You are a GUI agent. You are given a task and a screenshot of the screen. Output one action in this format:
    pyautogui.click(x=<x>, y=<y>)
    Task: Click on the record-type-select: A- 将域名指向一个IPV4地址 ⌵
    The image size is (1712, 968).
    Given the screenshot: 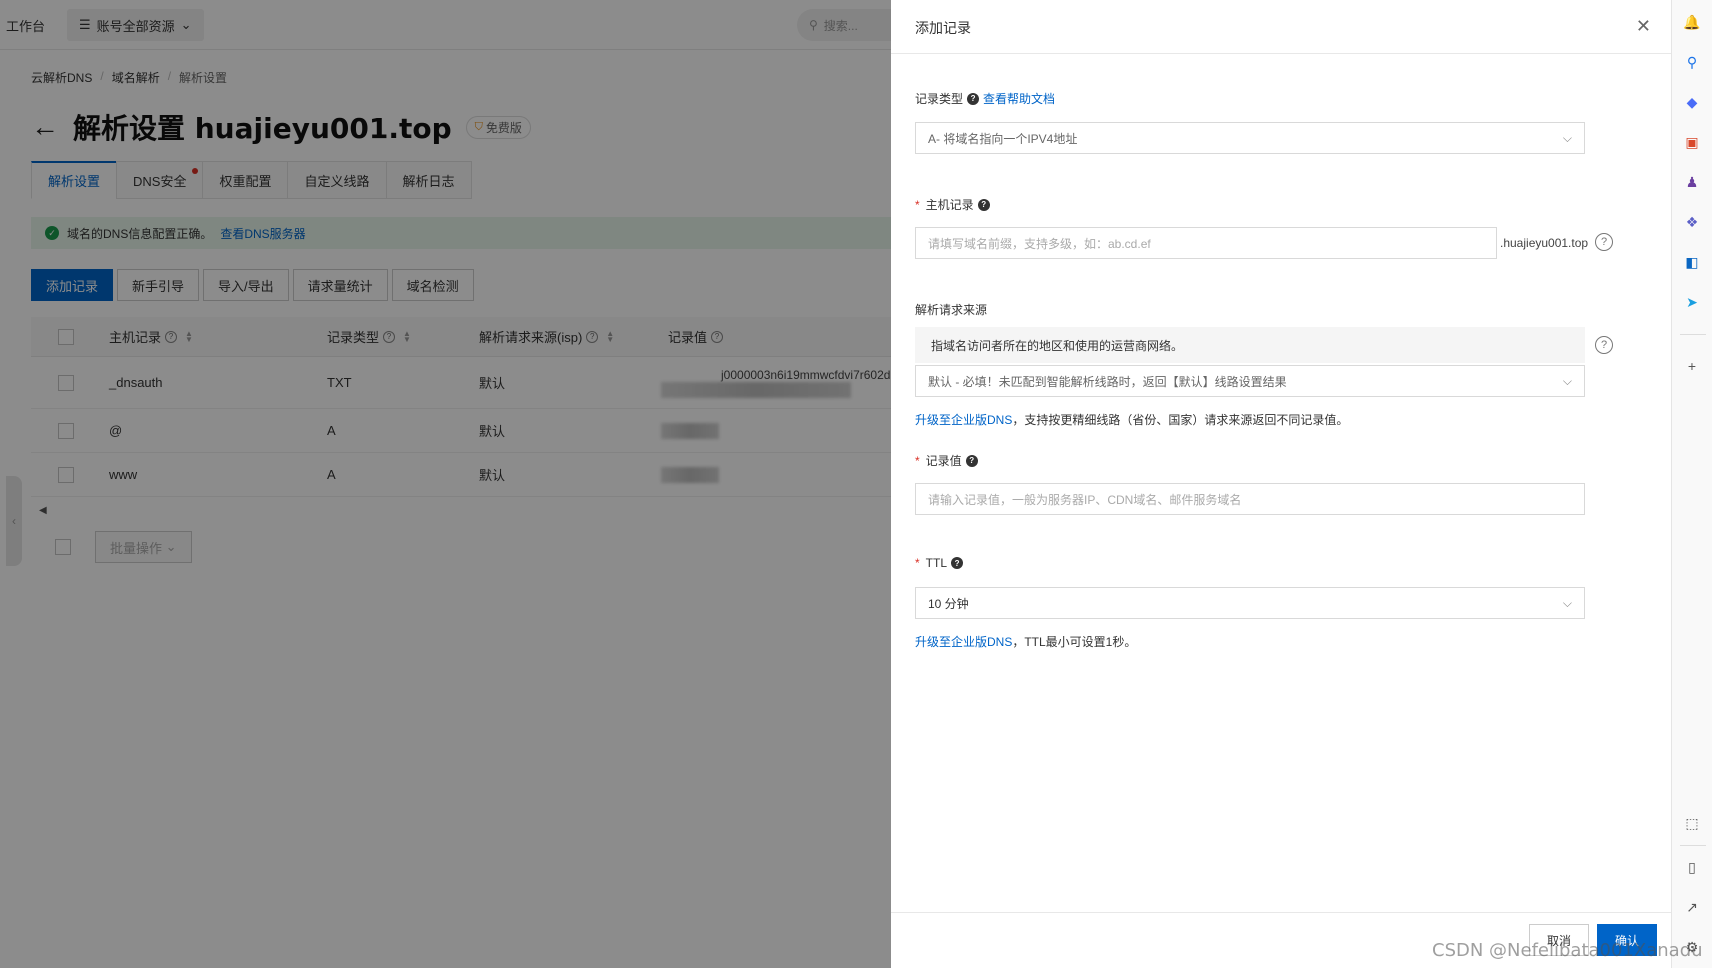 What is the action you would take?
    pyautogui.click(x=1250, y=138)
    